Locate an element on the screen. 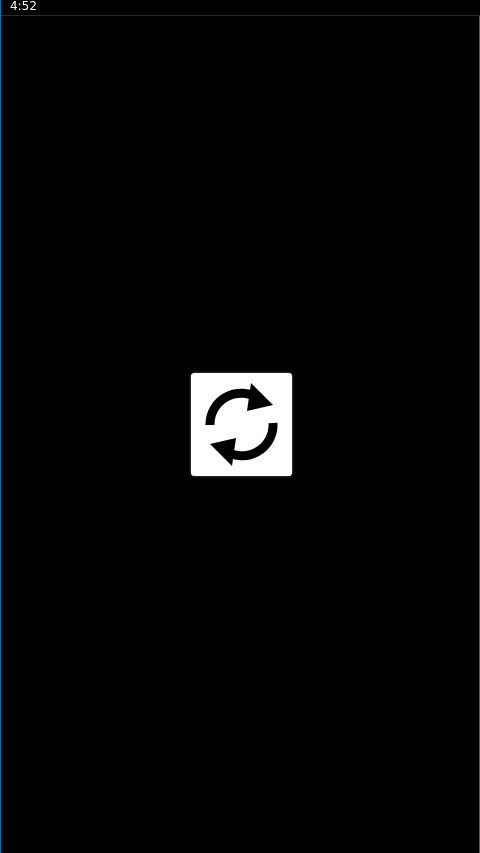 Image resolution: width=480 pixels, height=853 pixels. status-bar: 4:52 is located at coordinates (240, 8).